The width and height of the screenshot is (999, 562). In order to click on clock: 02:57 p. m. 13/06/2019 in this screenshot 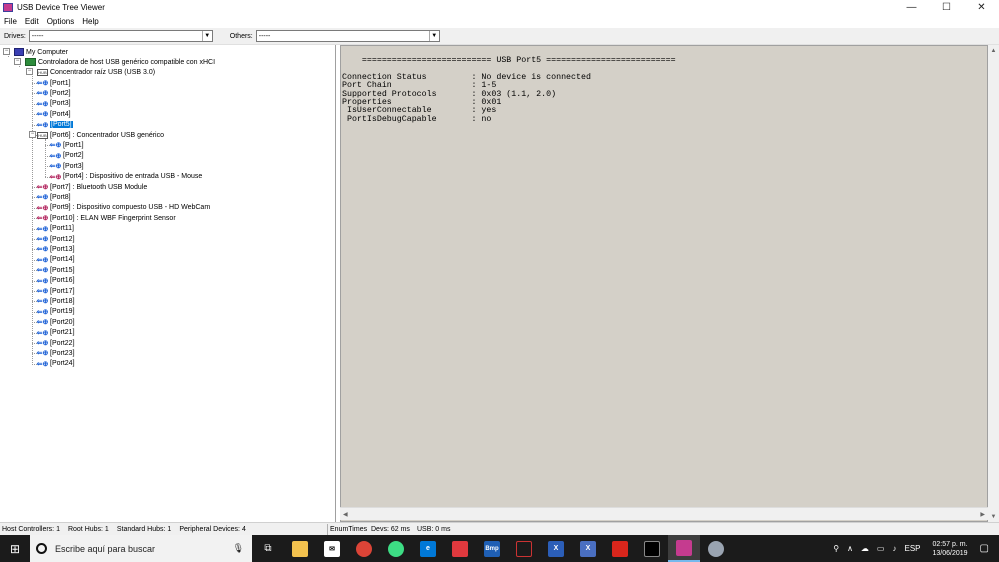, I will do `click(950, 549)`.